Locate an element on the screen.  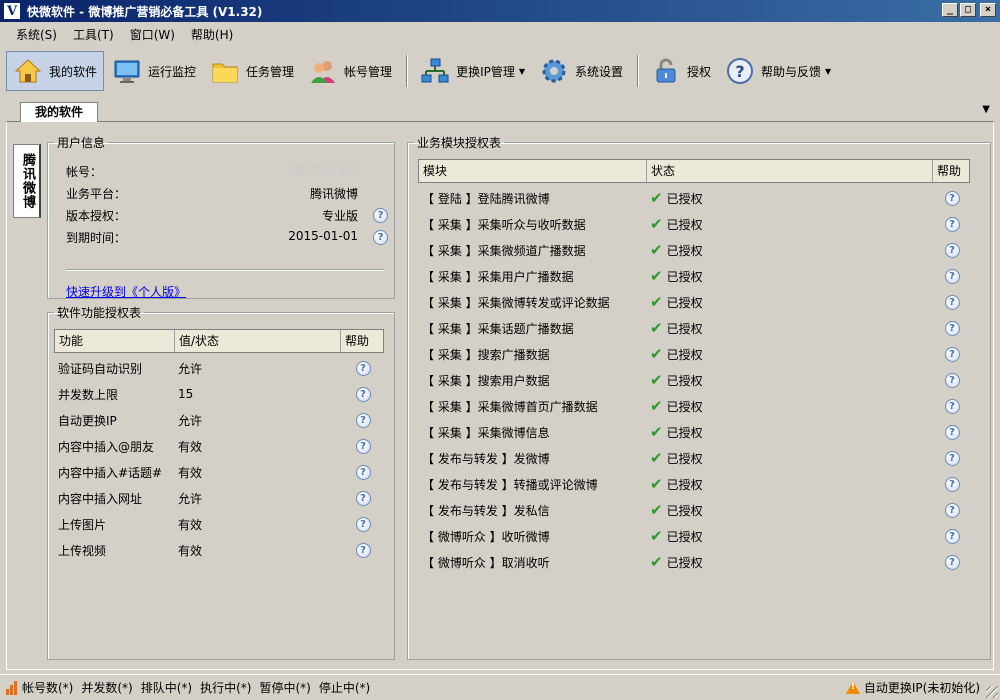
monitor-button: 运行监控 is located at coordinates (154, 71).